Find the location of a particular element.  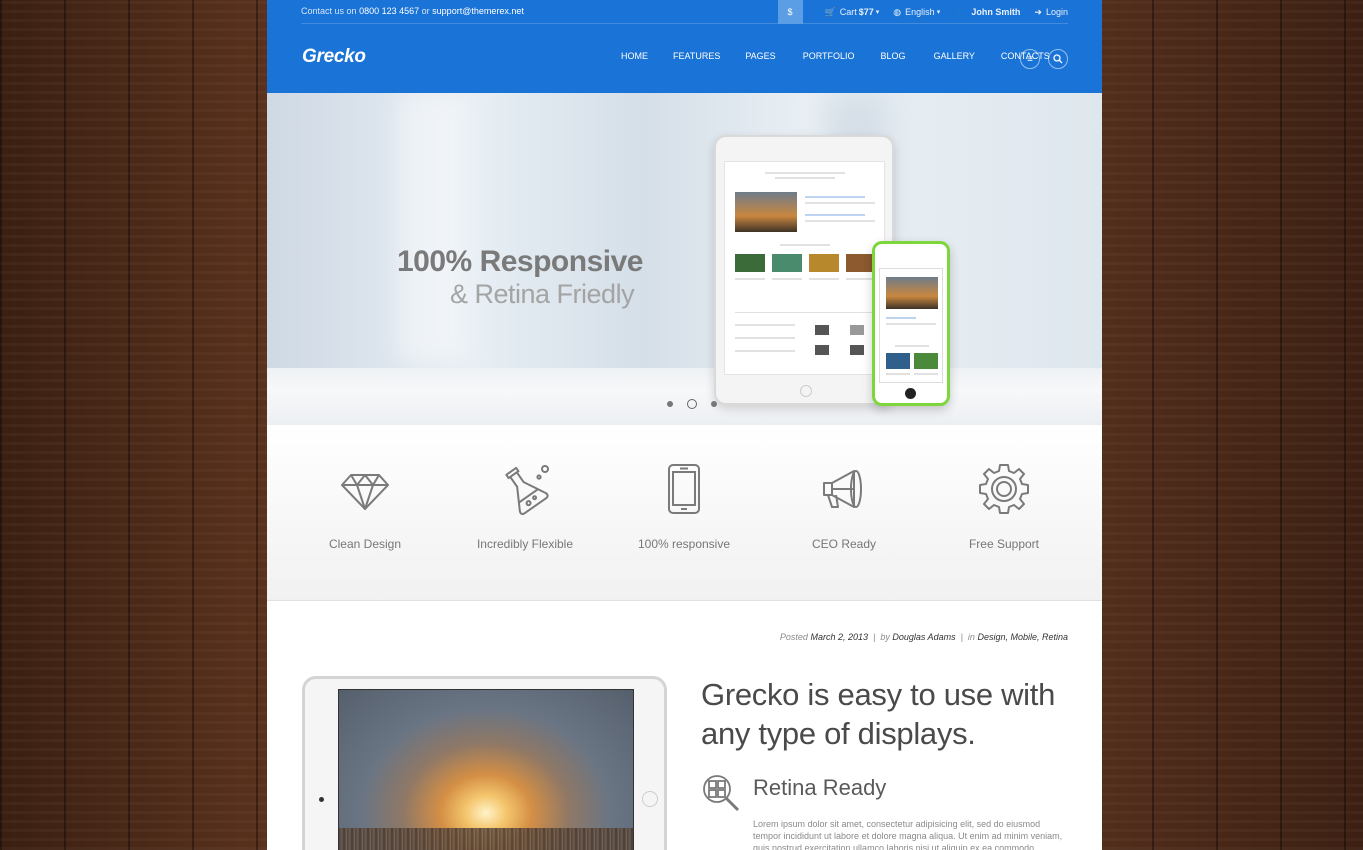

city-skyline is located at coordinates (486, 839).